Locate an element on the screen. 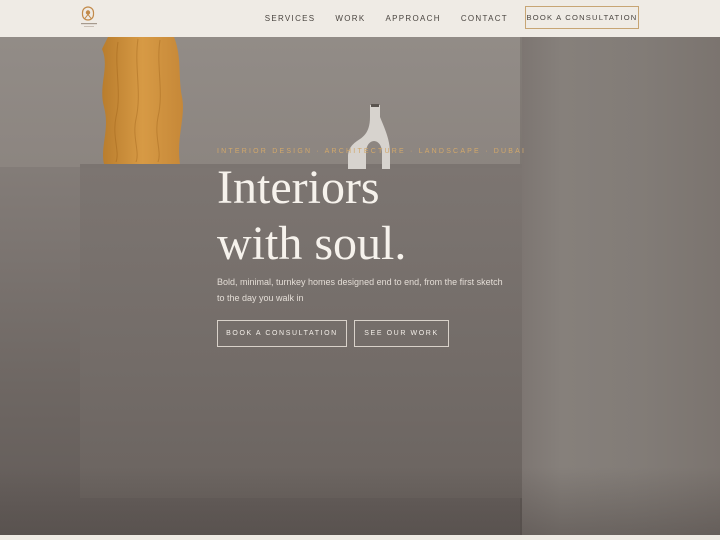  main-nav: SERVICES WORK APPROACH CONTACT is located at coordinates (386, 18).